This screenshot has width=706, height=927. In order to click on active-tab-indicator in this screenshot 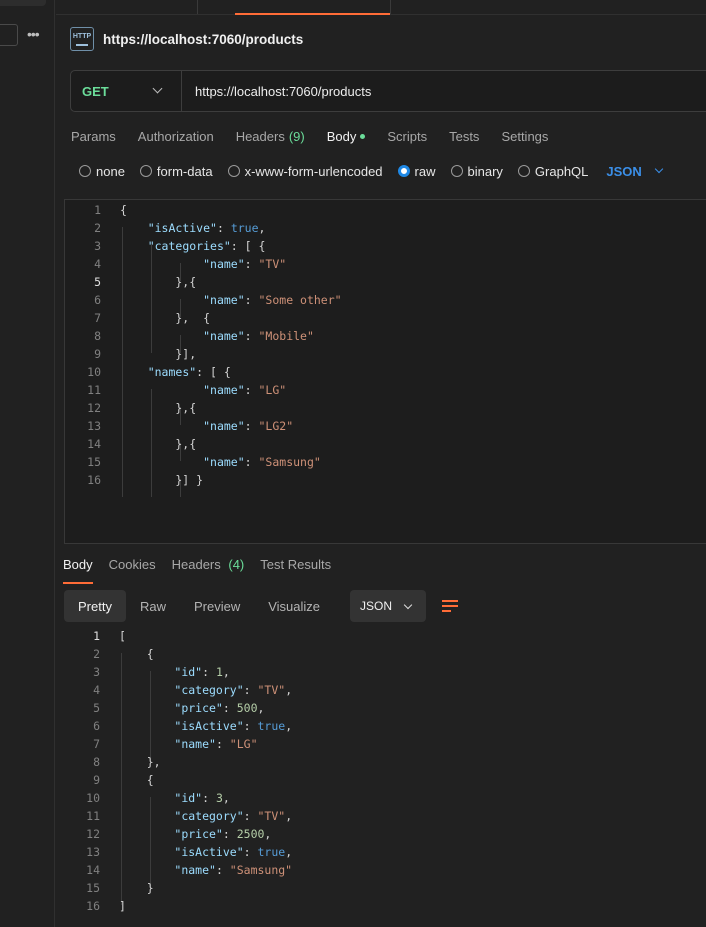, I will do `click(312, 14)`.